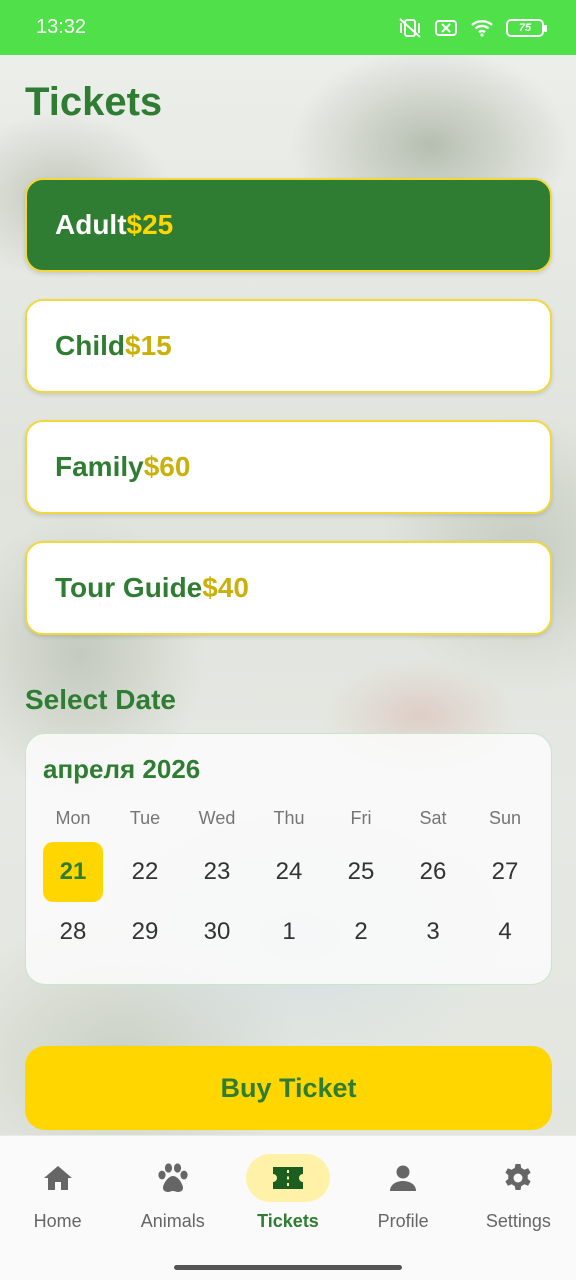  I want to click on calendar-day: 30, so click(217, 932).